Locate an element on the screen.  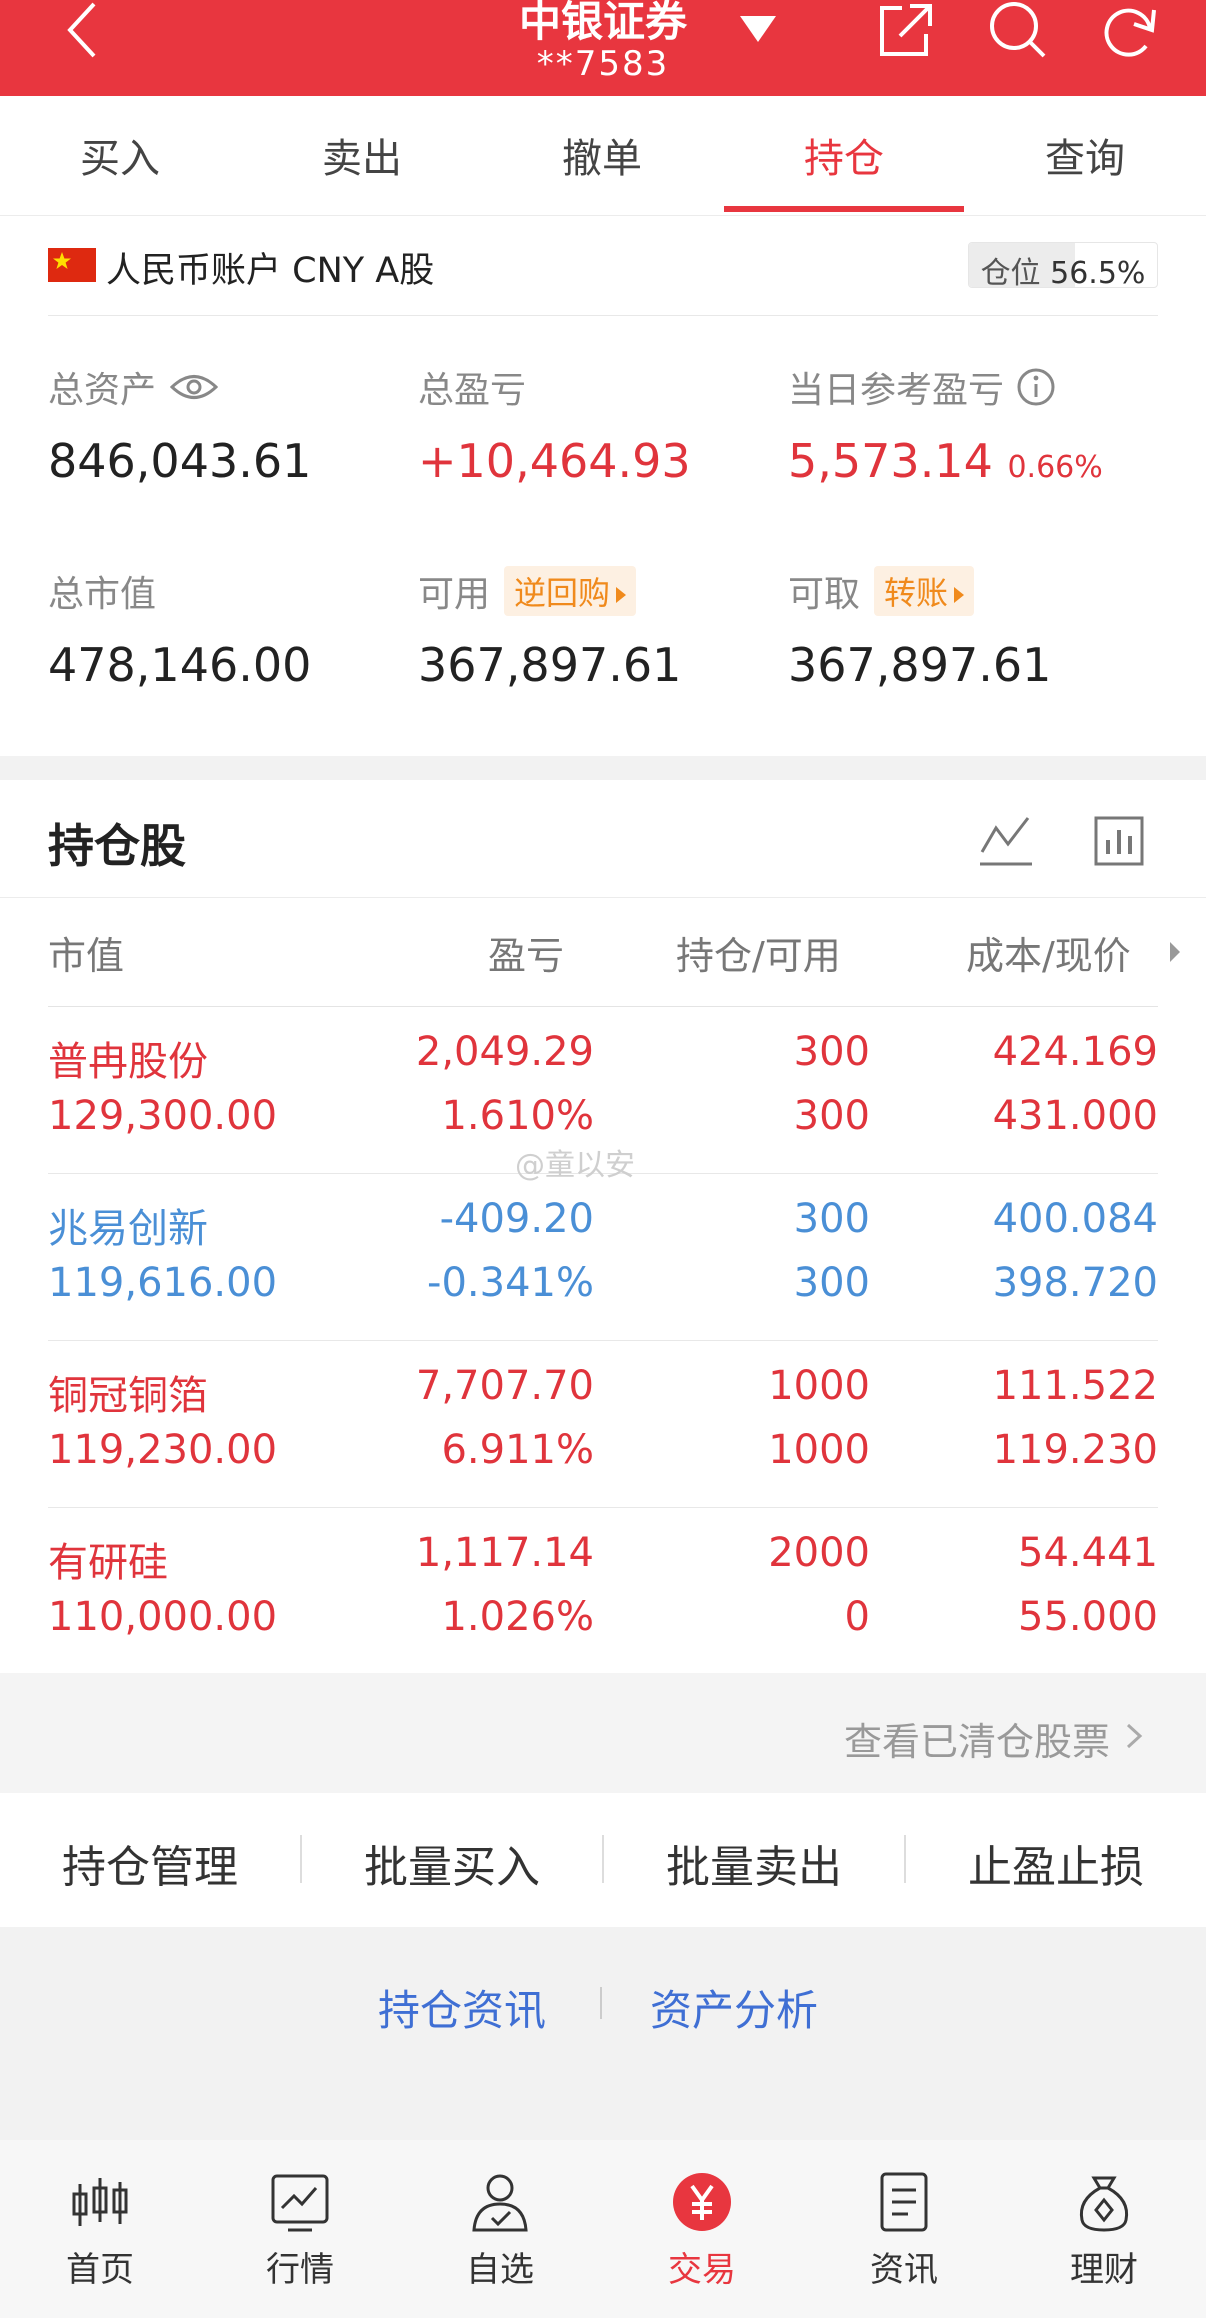
stock-pnl: -409.20 is located at coordinates (516, 1219).